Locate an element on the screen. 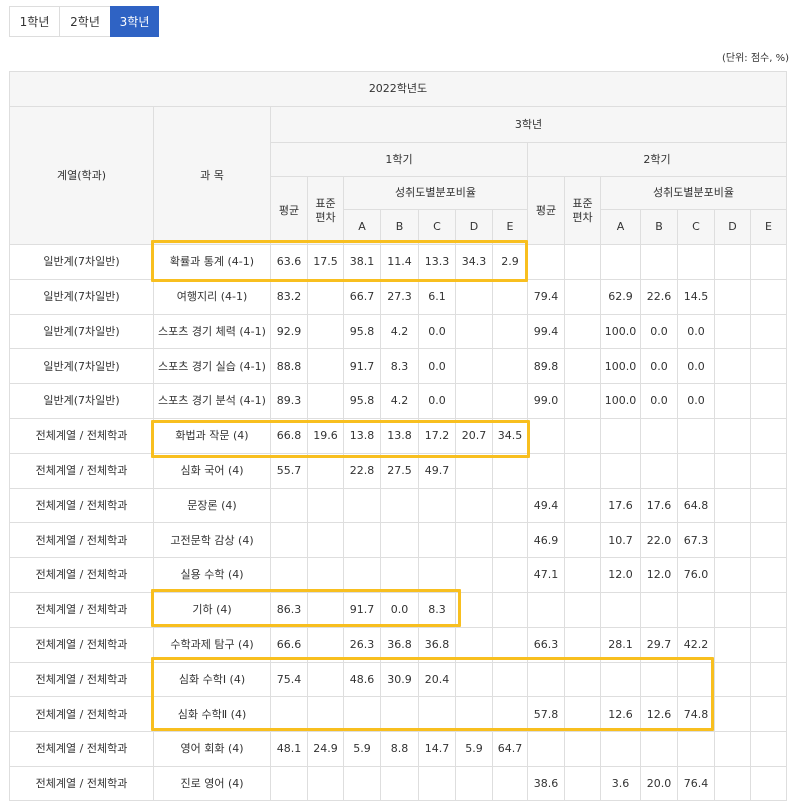 This screenshot has width=799, height=805. cell-value: 36.8 is located at coordinates (399, 644).